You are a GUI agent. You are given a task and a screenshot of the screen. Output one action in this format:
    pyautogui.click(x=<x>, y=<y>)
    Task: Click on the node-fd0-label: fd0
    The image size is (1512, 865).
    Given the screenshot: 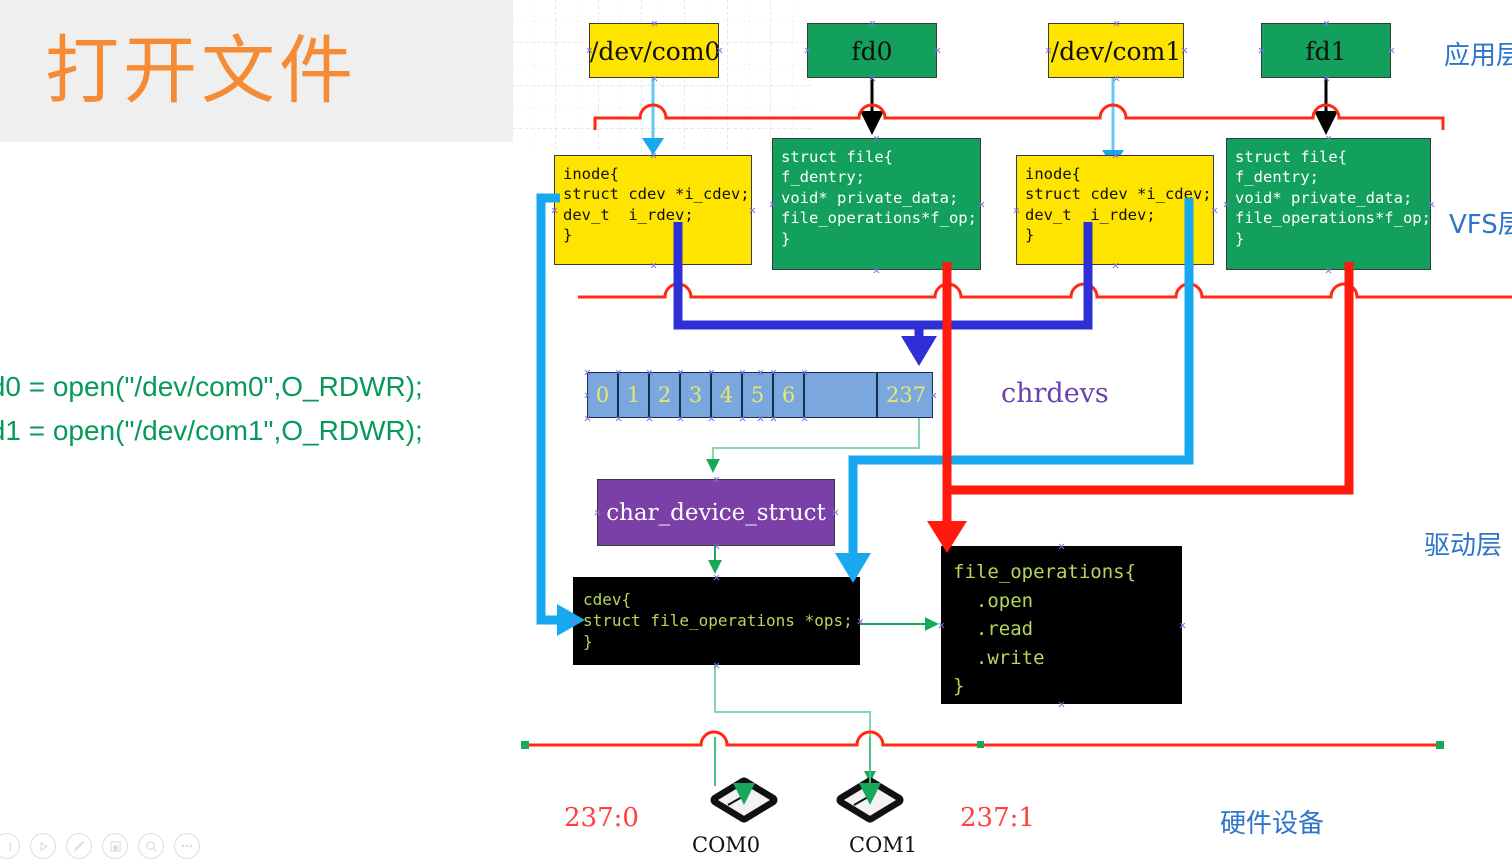 What is the action you would take?
    pyautogui.click(x=872, y=51)
    